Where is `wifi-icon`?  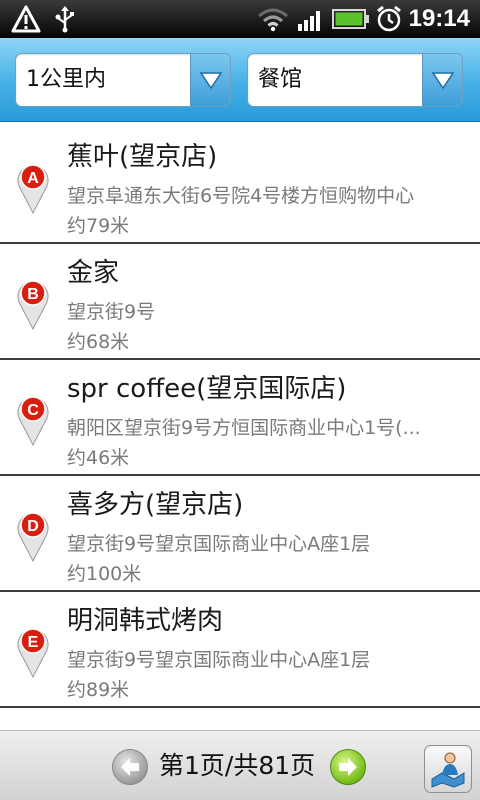 wifi-icon is located at coordinates (273, 19).